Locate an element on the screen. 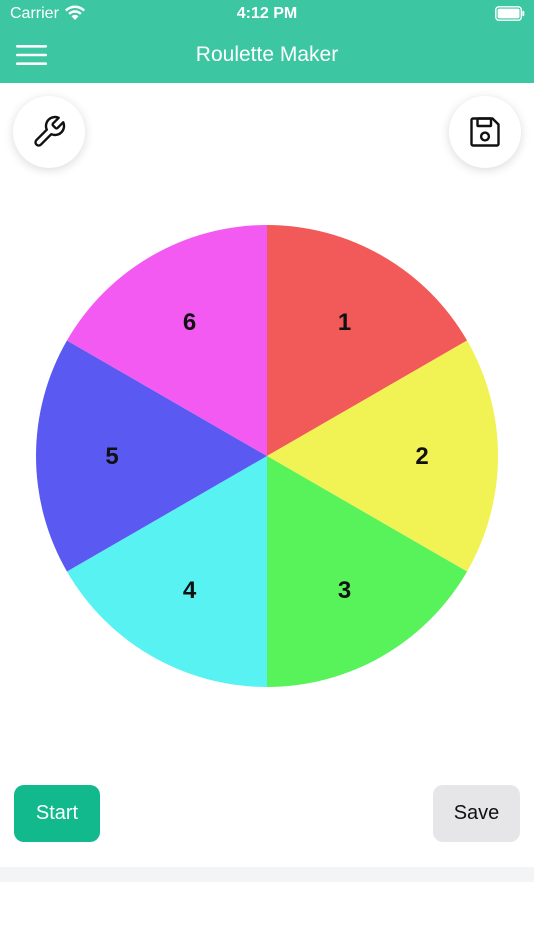  save-file-button is located at coordinates (485, 132).